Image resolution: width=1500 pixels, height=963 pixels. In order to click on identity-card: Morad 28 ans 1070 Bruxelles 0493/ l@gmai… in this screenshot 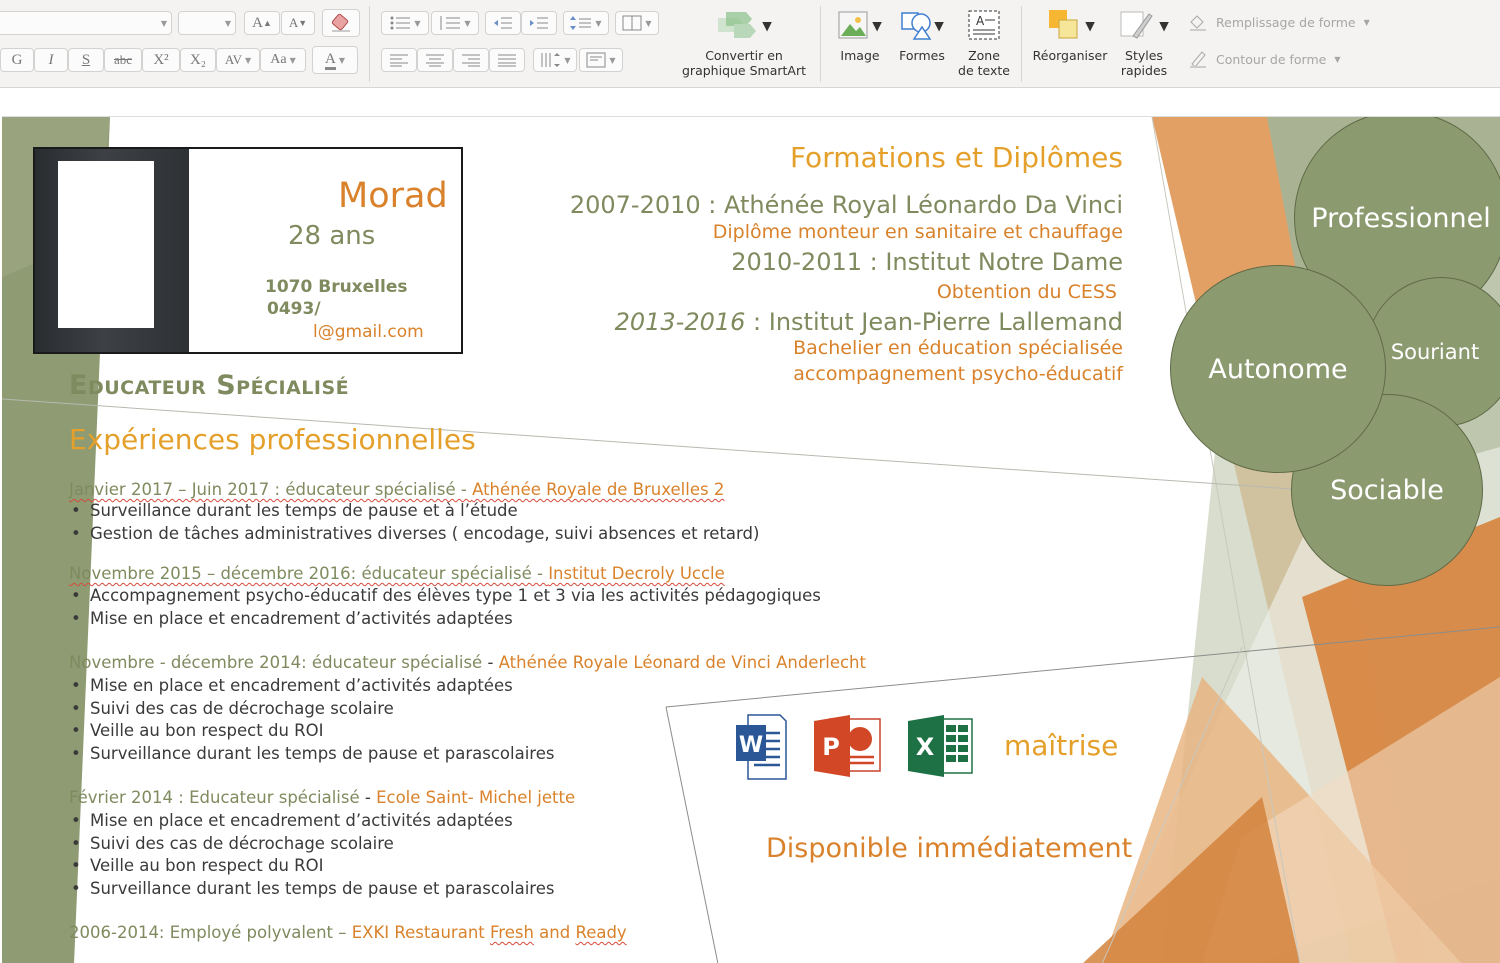, I will do `click(248, 250)`.